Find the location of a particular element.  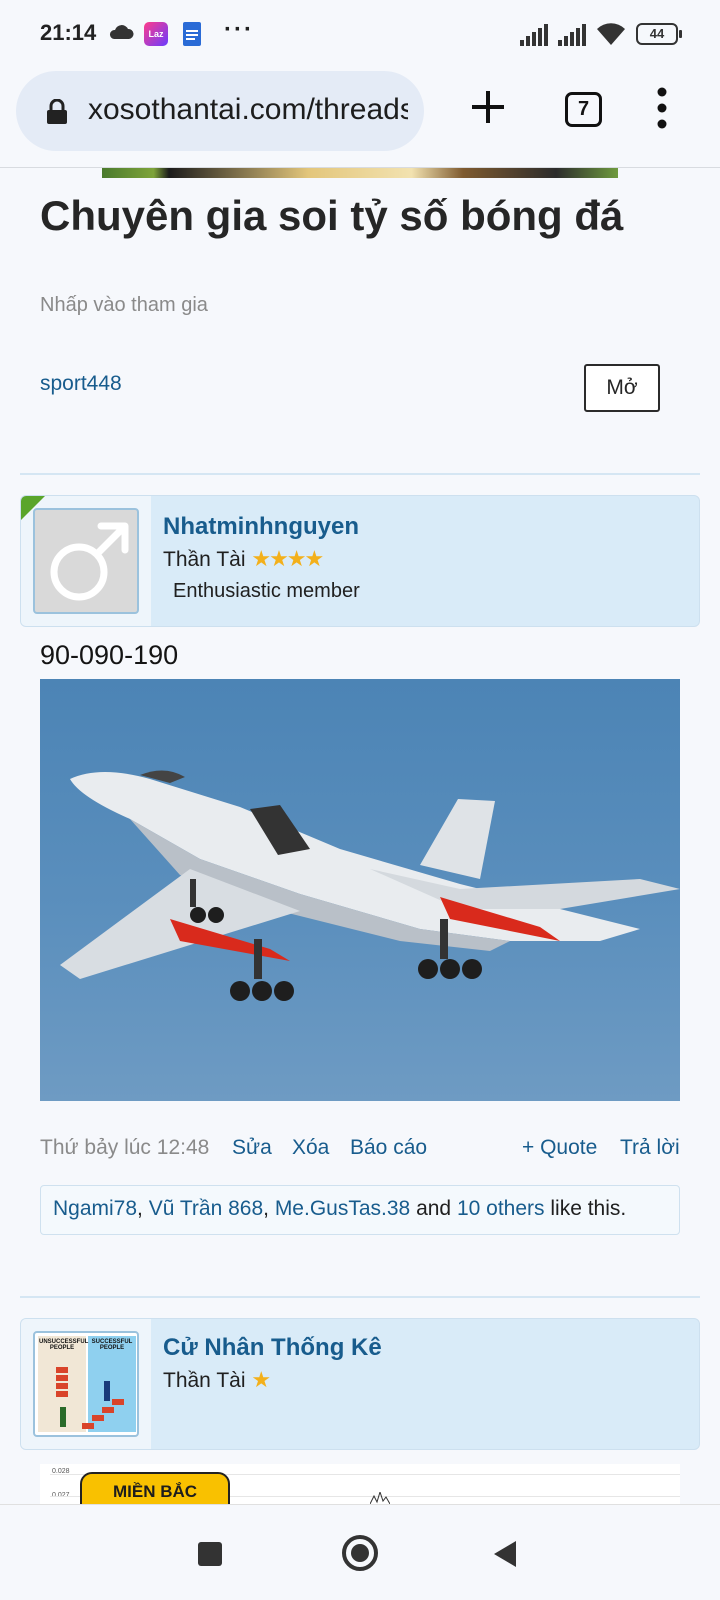

docs-app-icon is located at coordinates (192, 34).